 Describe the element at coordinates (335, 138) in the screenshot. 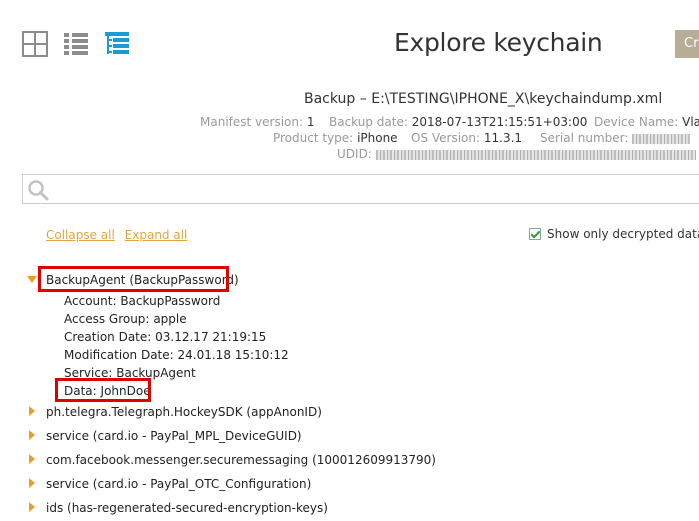

I see `product-type: Product type: iPhone` at that location.